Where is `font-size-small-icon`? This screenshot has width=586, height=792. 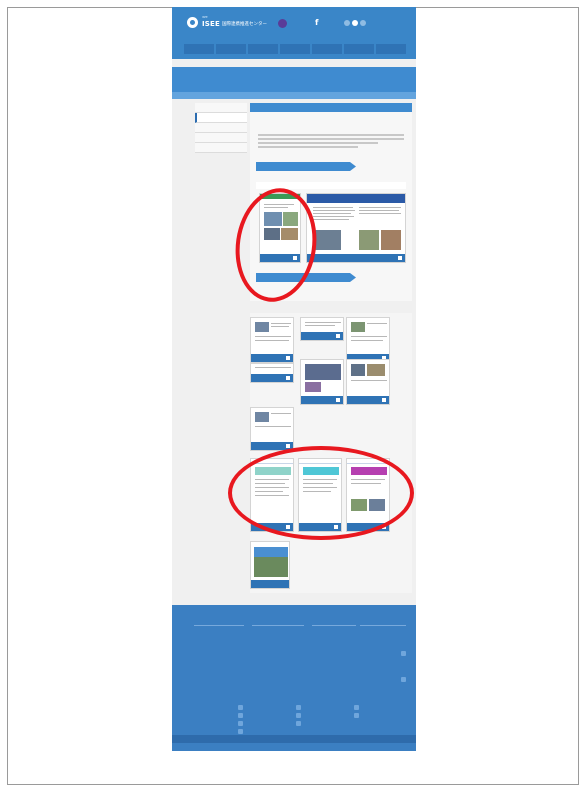 font-size-small-icon is located at coordinates (347, 23).